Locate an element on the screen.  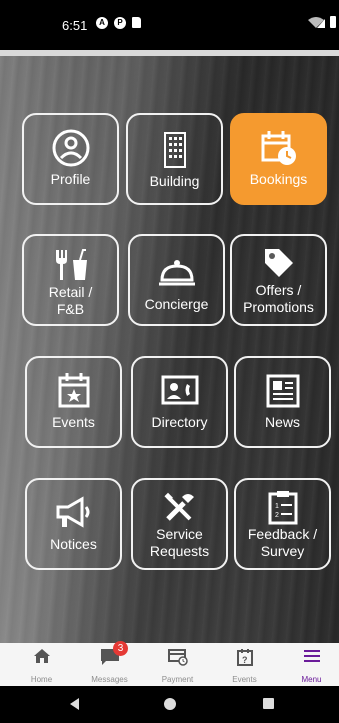
nav-messages: 3 Messages is located at coordinates (109, 663).